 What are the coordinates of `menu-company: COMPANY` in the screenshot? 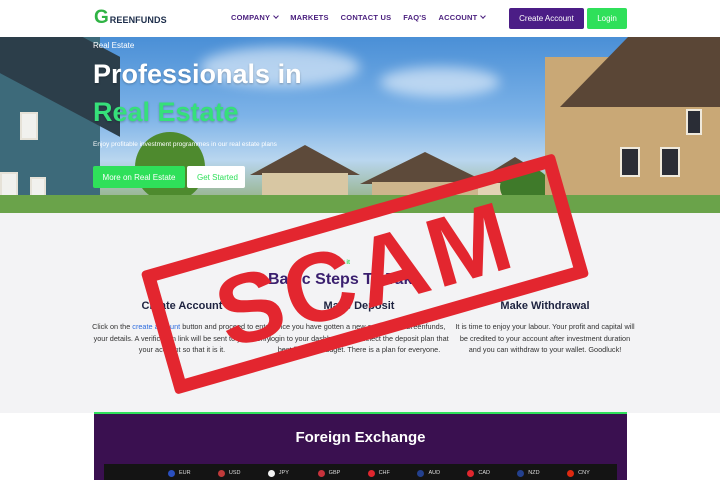 It's located at (255, 17).